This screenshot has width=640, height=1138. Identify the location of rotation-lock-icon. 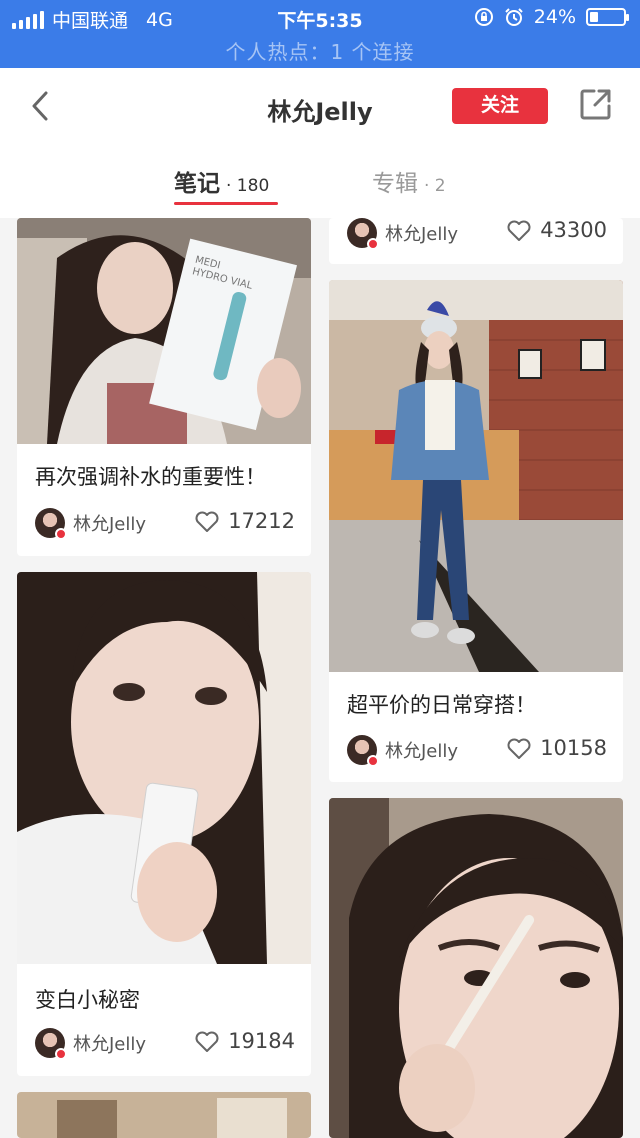
(483, 17).